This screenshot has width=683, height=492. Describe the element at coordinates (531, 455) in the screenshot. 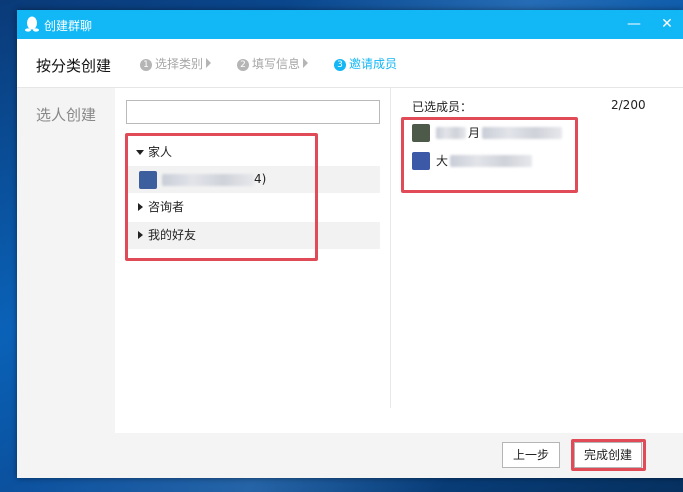

I see `prev-button: 上一步` at that location.